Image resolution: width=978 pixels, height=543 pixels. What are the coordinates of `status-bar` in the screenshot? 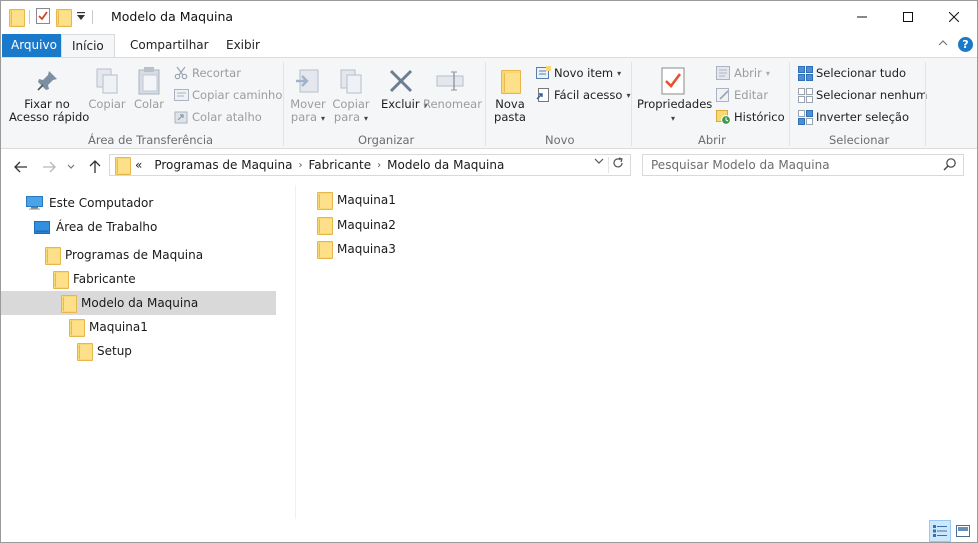 It's located at (489, 530).